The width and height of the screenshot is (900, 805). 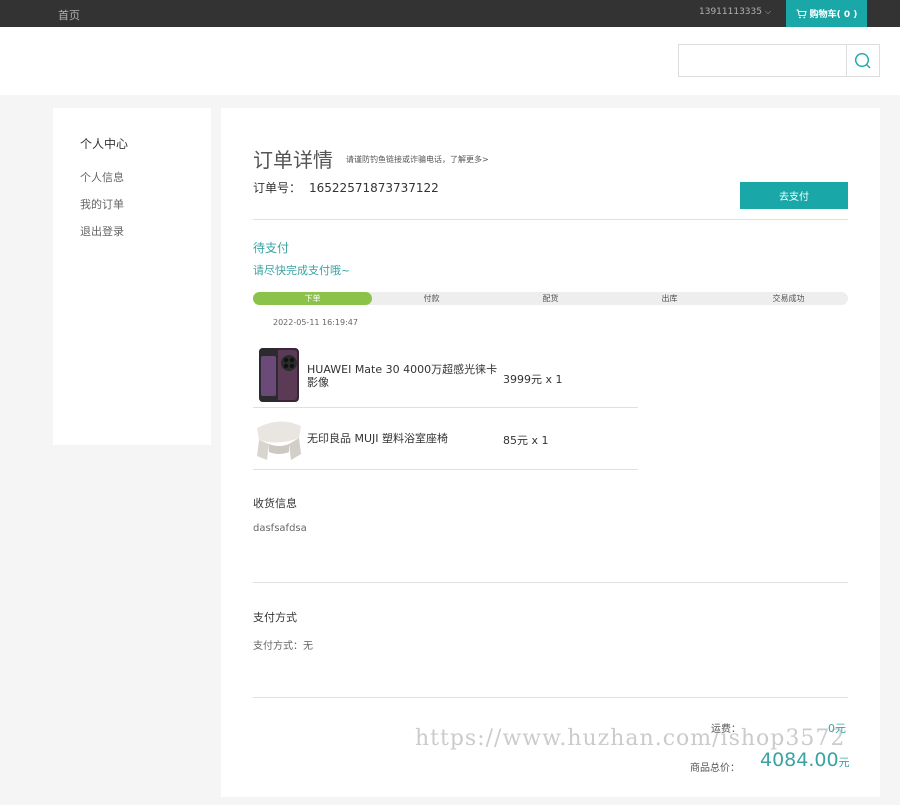 I want to click on total-price-label: 商品总价：, so click(x=715, y=768).